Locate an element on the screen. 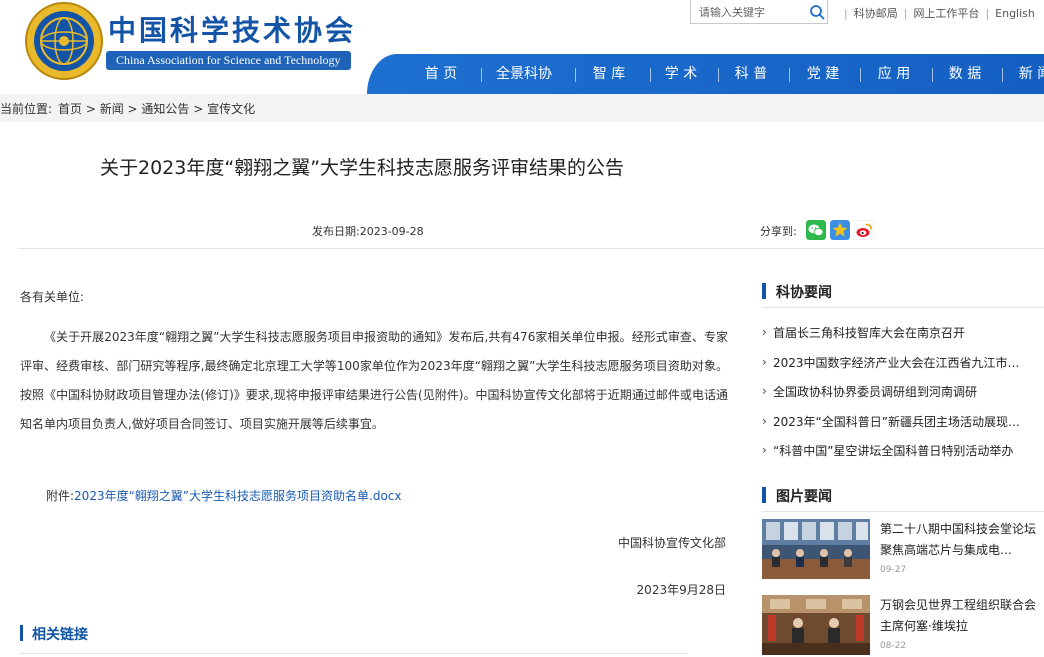 The image size is (1044, 657). related-divider is located at coordinates (354, 653).